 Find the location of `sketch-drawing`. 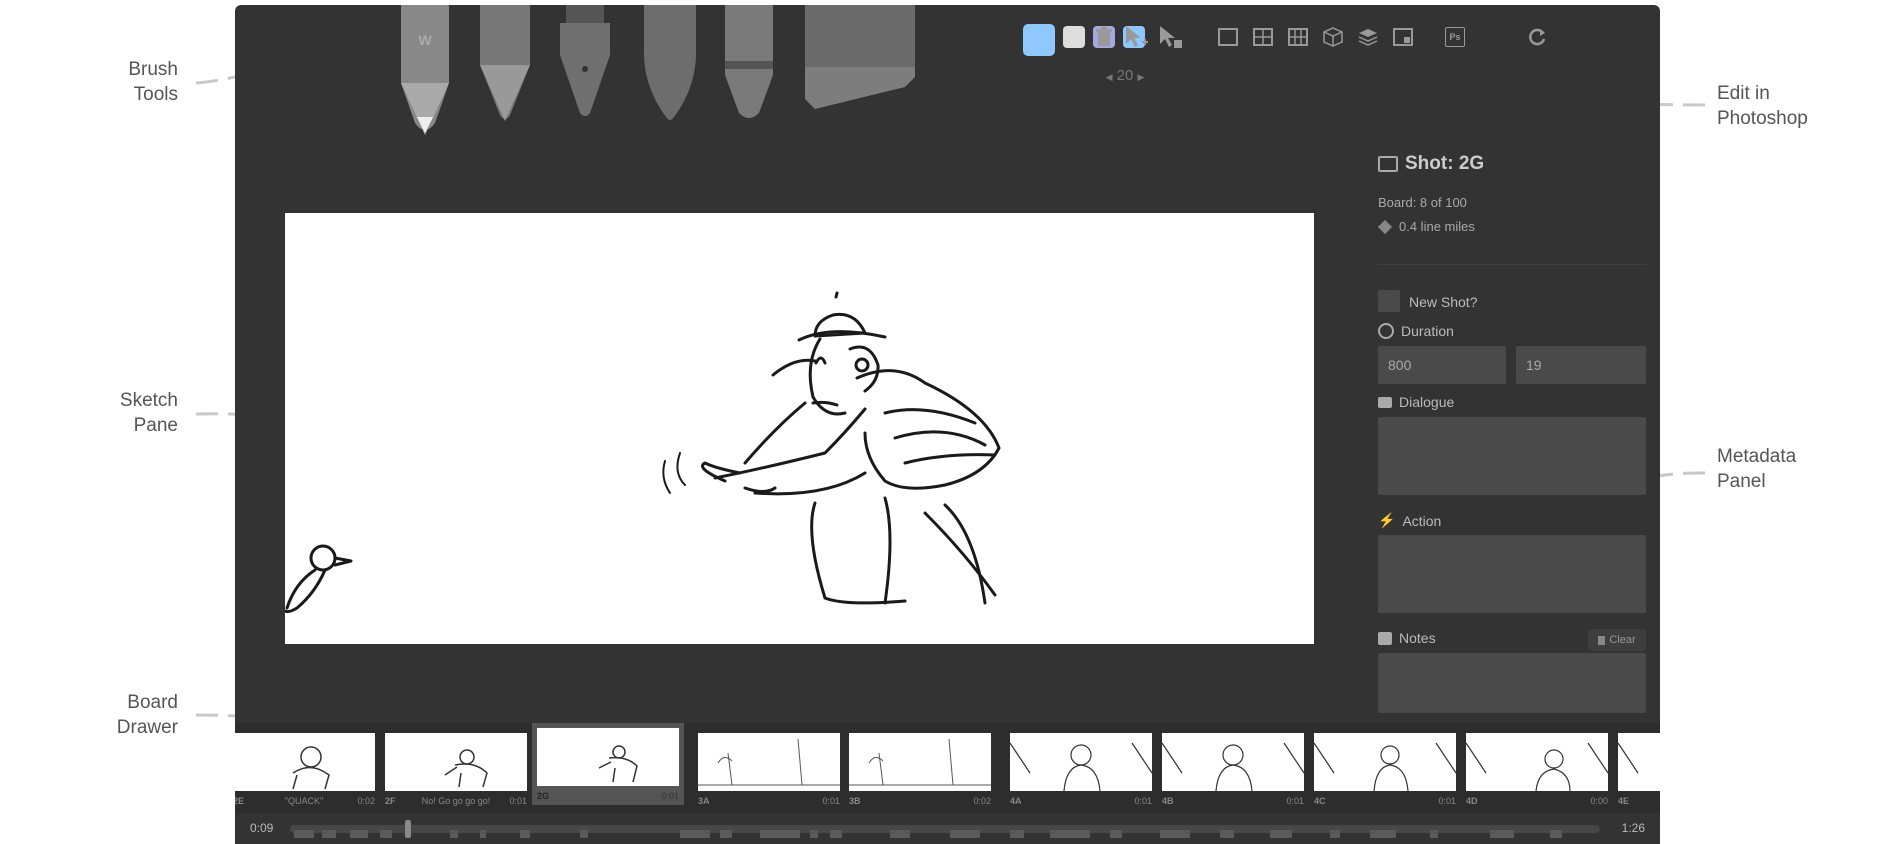

sketch-drawing is located at coordinates (642, 452).